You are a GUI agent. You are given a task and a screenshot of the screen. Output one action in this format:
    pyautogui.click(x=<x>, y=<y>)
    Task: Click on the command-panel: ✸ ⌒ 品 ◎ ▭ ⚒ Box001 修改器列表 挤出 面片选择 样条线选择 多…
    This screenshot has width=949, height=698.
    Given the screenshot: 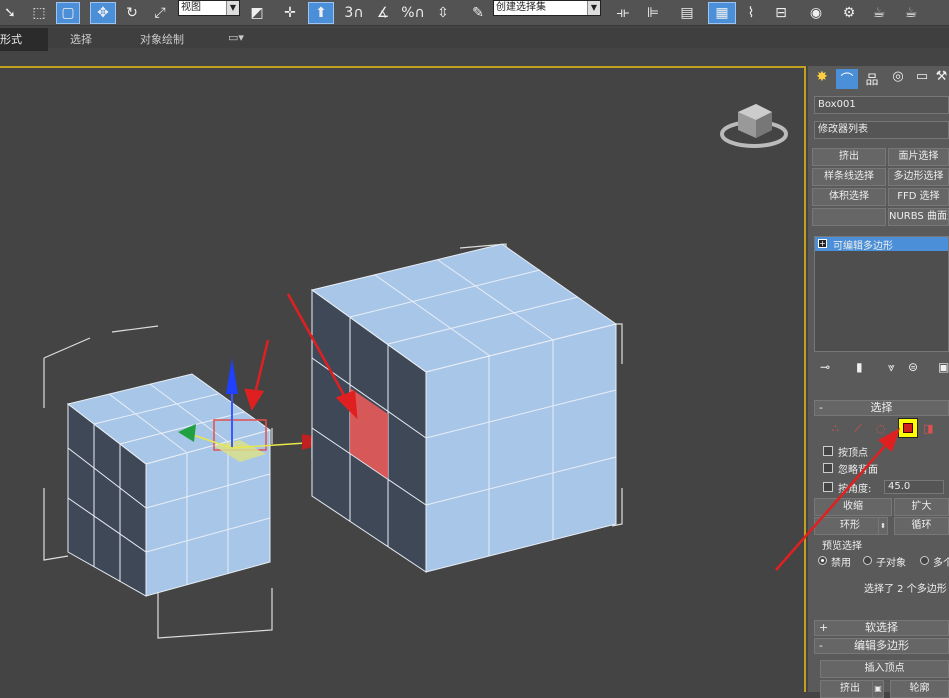 What is the action you would take?
    pyautogui.click(x=878, y=382)
    